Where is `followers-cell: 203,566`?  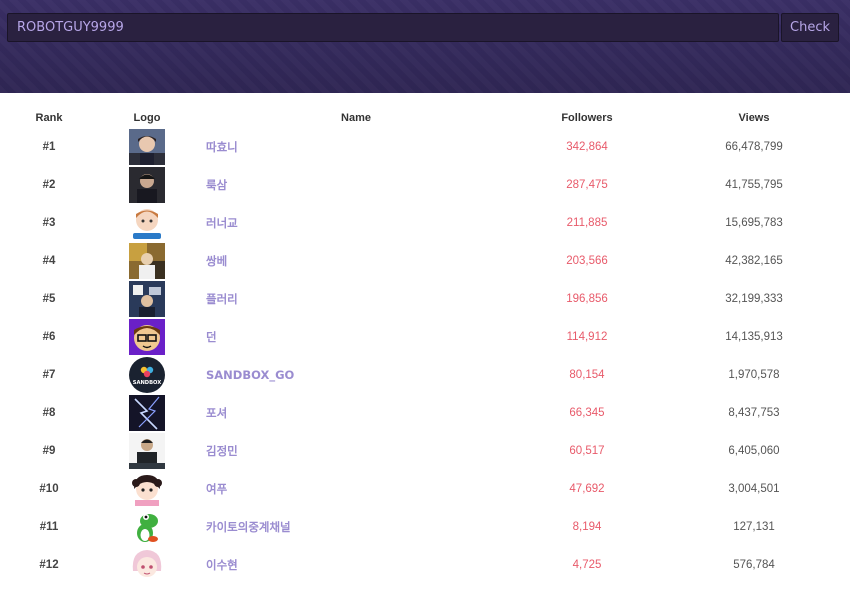
followers-cell: 203,566 is located at coordinates (587, 261).